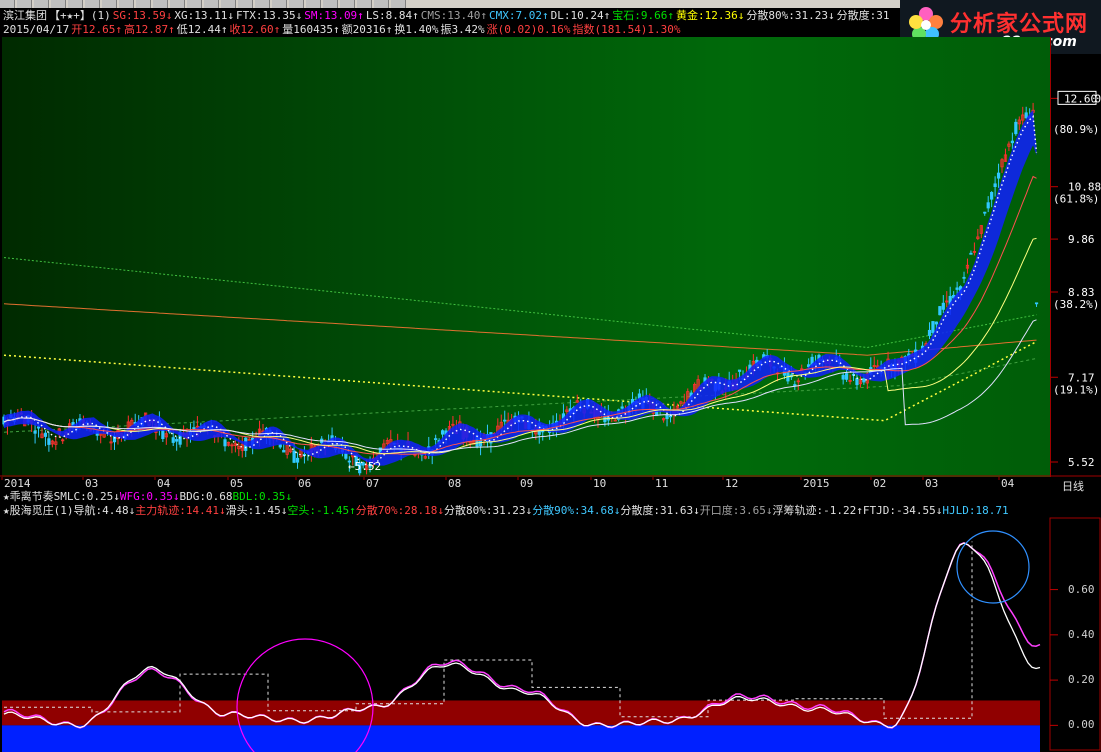  I want to click on time-tick-2: 04, so click(164, 483).